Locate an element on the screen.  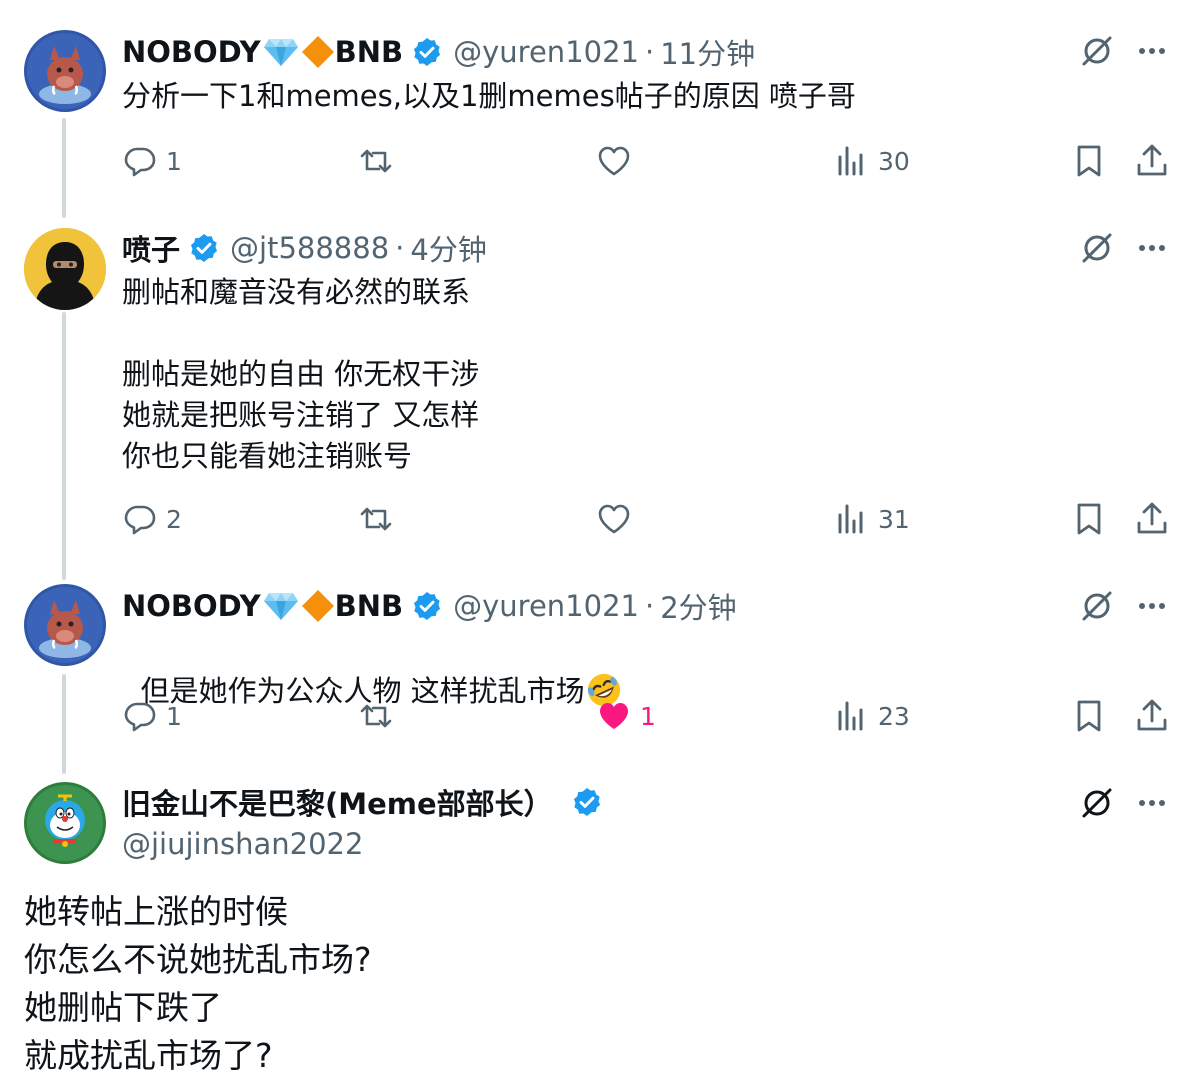
timestamp: 2分钟 is located at coordinates (698, 606).